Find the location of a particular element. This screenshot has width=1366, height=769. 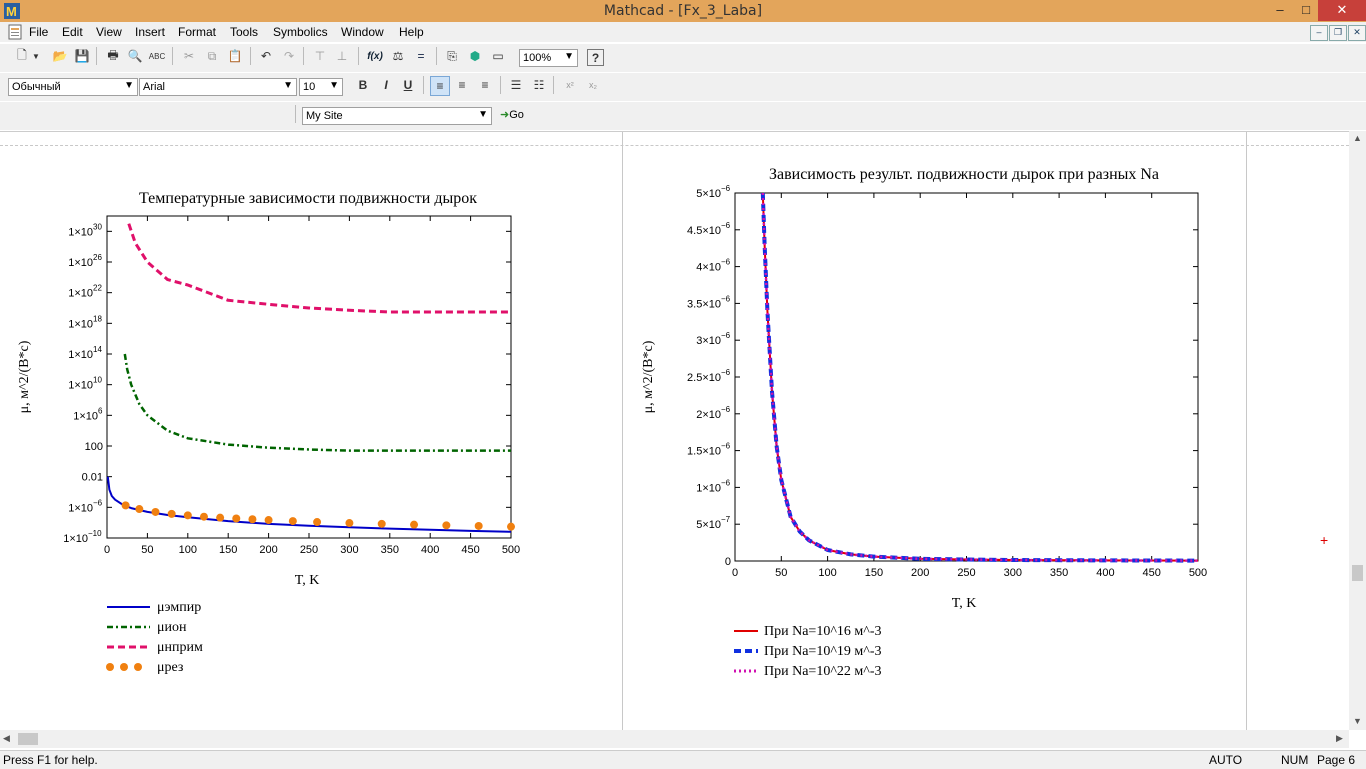

plot1-ytick-exponent: 10 is located at coordinates (97, 380).